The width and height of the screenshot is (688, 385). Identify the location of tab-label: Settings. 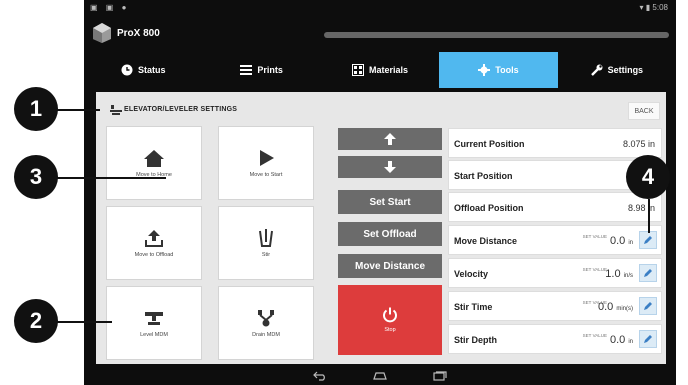
(625, 70).